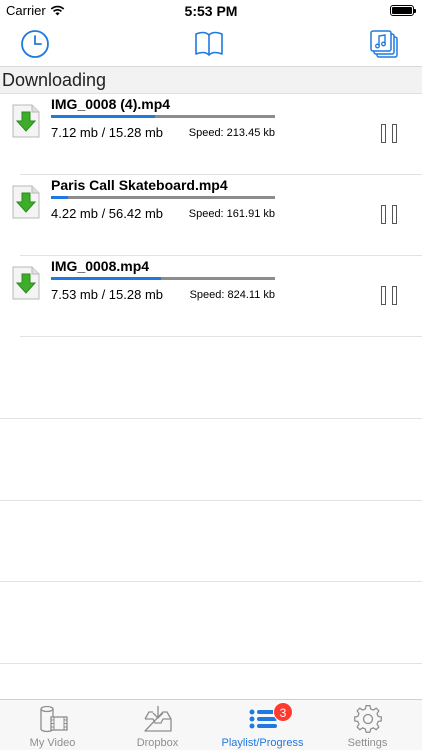  Describe the element at coordinates (403, 10) in the screenshot. I see `battery-icon` at that location.